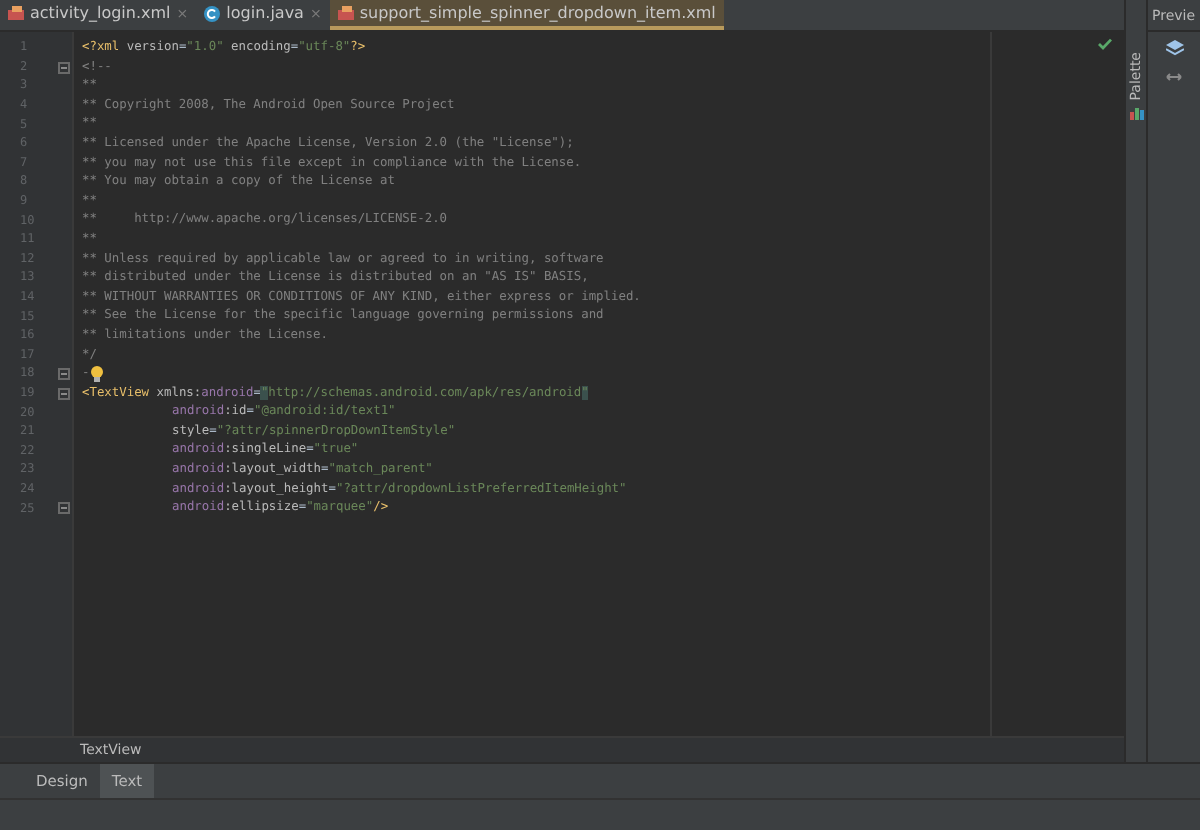  Describe the element at coordinates (1136, 113) in the screenshot. I see `palette-icon` at that location.